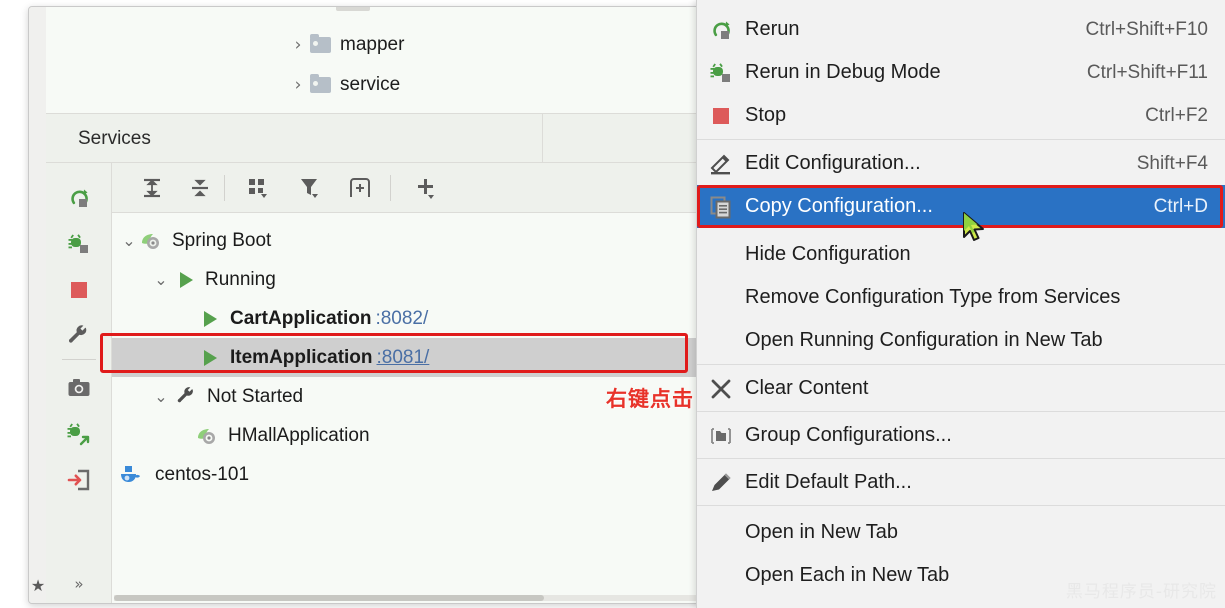  I want to click on filter-icon, so click(310, 188).